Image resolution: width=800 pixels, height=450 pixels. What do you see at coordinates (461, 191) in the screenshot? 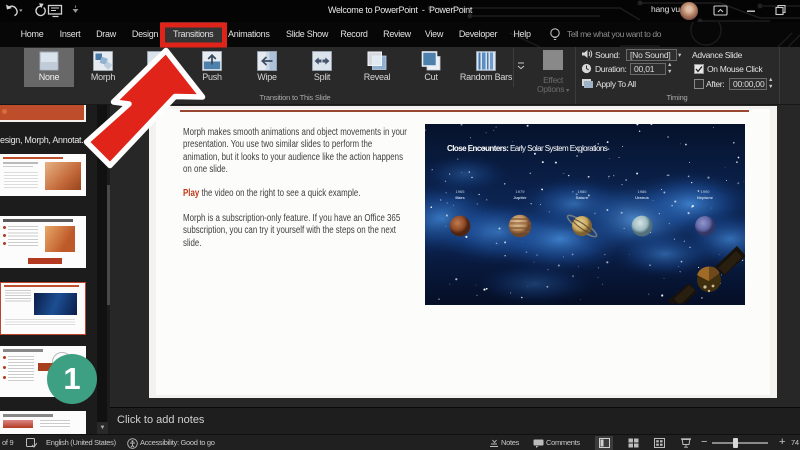
I see `svg-text: 1965` at bounding box center [461, 191].